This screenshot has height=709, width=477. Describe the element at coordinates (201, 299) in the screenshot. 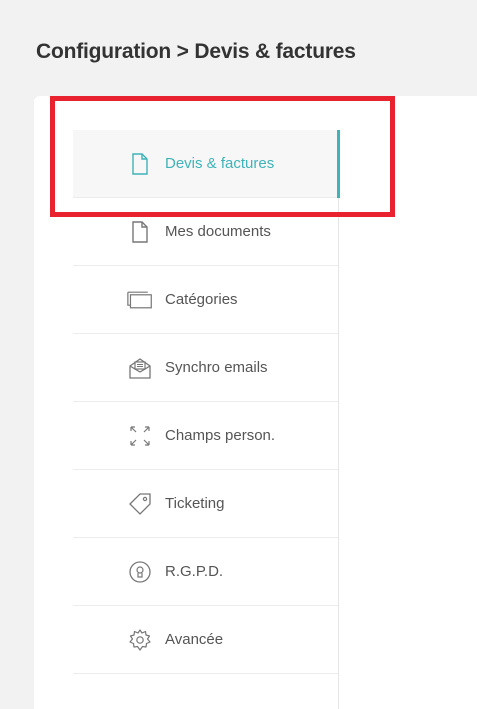

I see `menu-item-label: Catégories` at that location.